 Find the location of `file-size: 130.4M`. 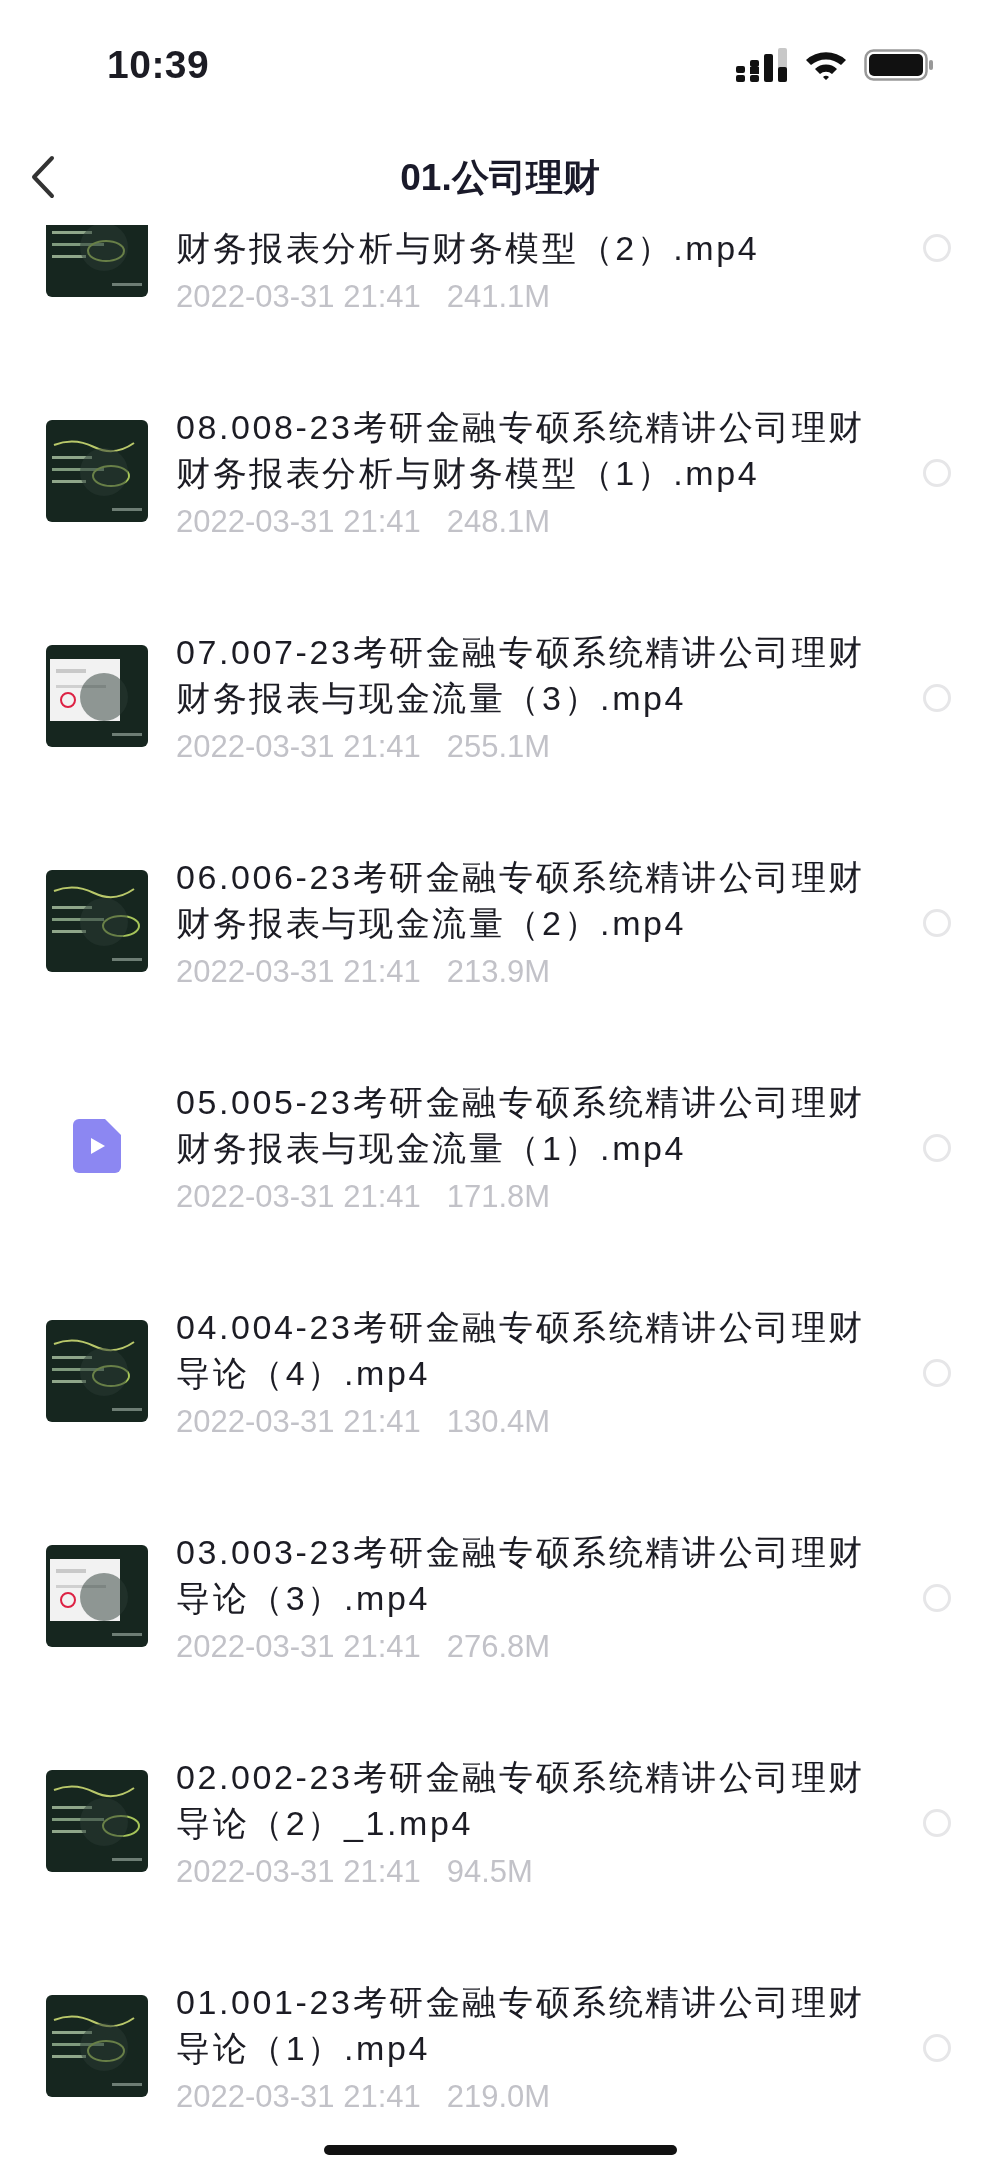

file-size: 130.4M is located at coordinates (498, 1422).